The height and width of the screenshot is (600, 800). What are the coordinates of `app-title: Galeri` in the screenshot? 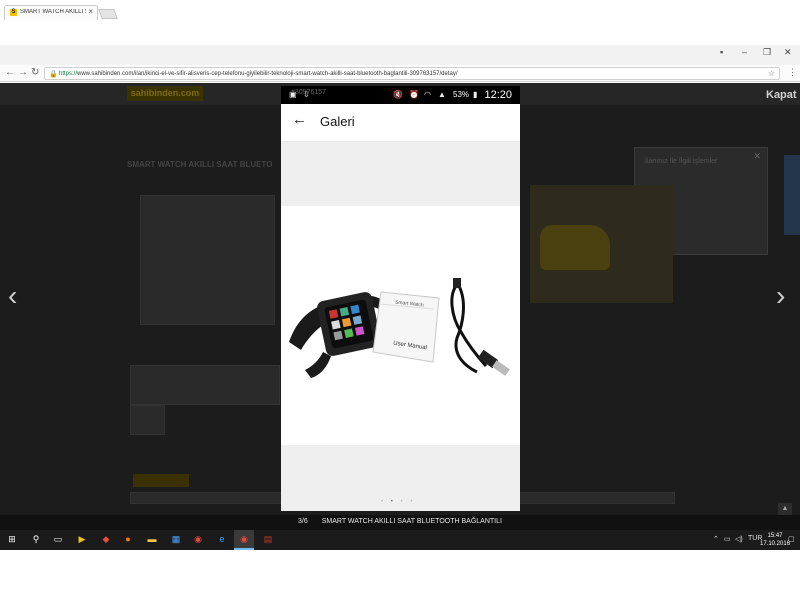 It's located at (337, 121).